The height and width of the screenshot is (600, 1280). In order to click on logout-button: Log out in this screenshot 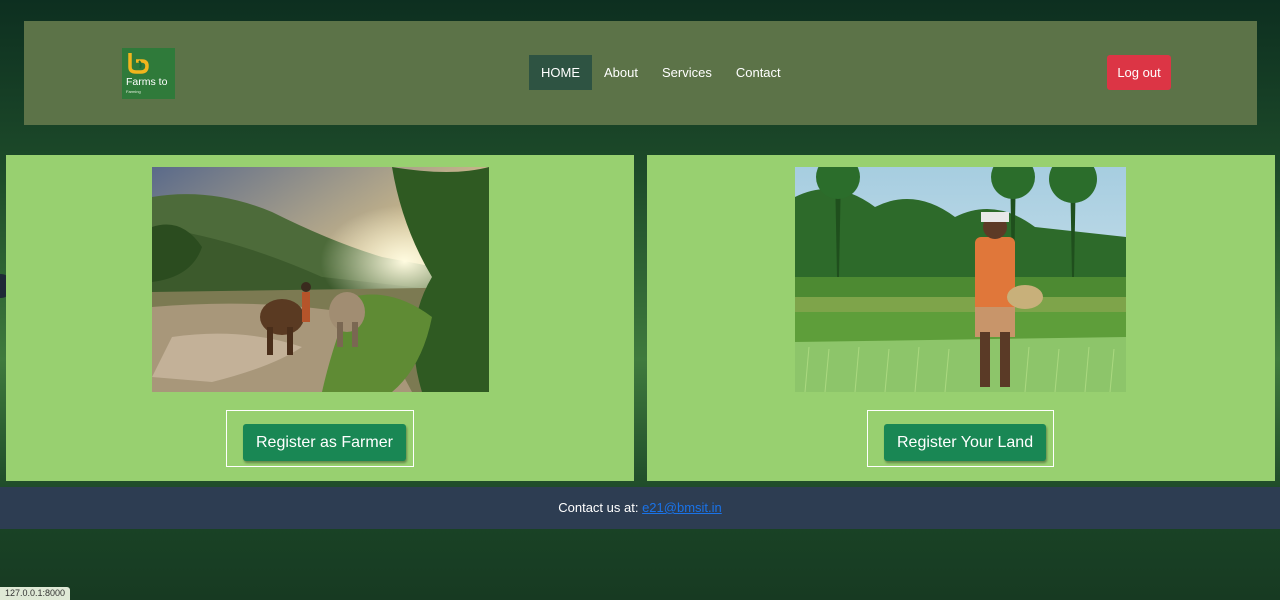, I will do `click(1139, 72)`.